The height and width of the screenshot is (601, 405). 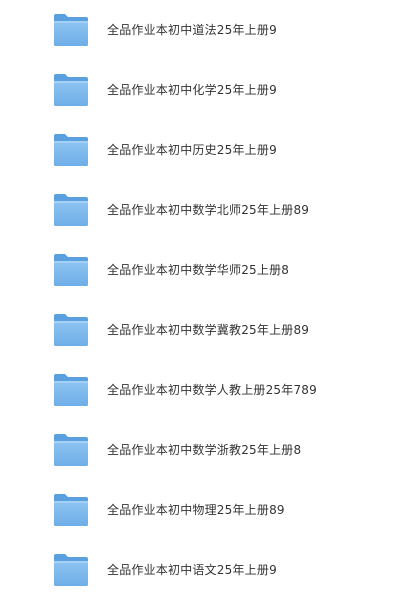 I want to click on folder-name: 全品作业本初中数学浙教25年上册8, so click(x=204, y=450).